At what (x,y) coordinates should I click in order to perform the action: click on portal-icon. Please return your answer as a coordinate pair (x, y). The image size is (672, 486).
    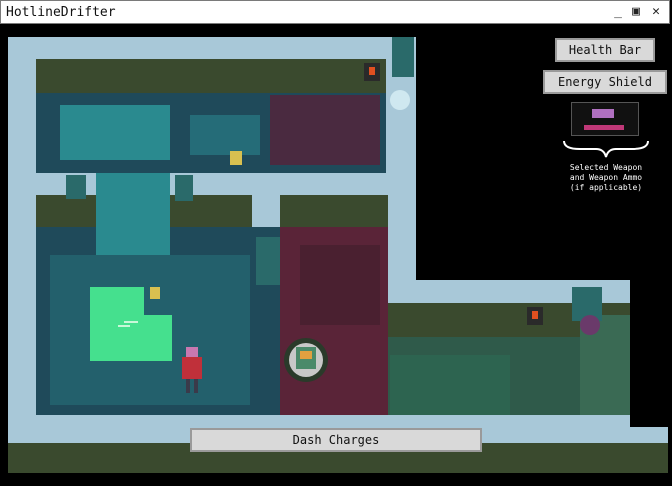
    Looking at the image, I should click on (590, 325).